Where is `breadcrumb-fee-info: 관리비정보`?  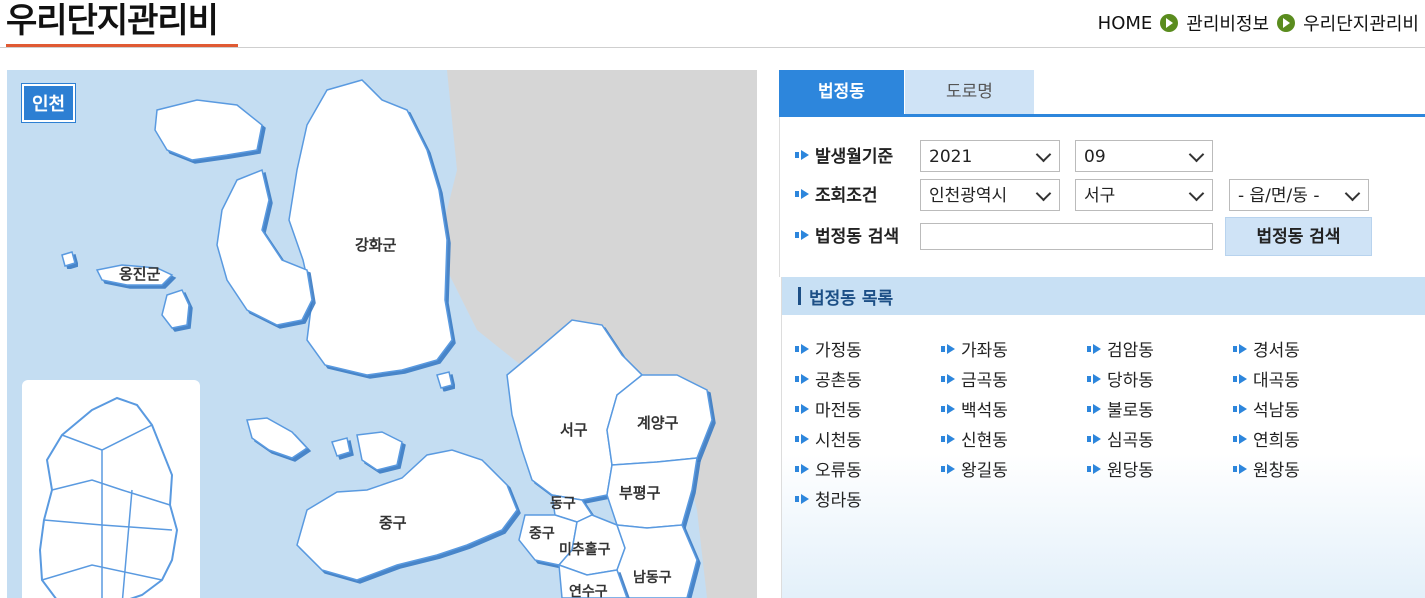 breadcrumb-fee-info: 관리비정보 is located at coordinates (1227, 23).